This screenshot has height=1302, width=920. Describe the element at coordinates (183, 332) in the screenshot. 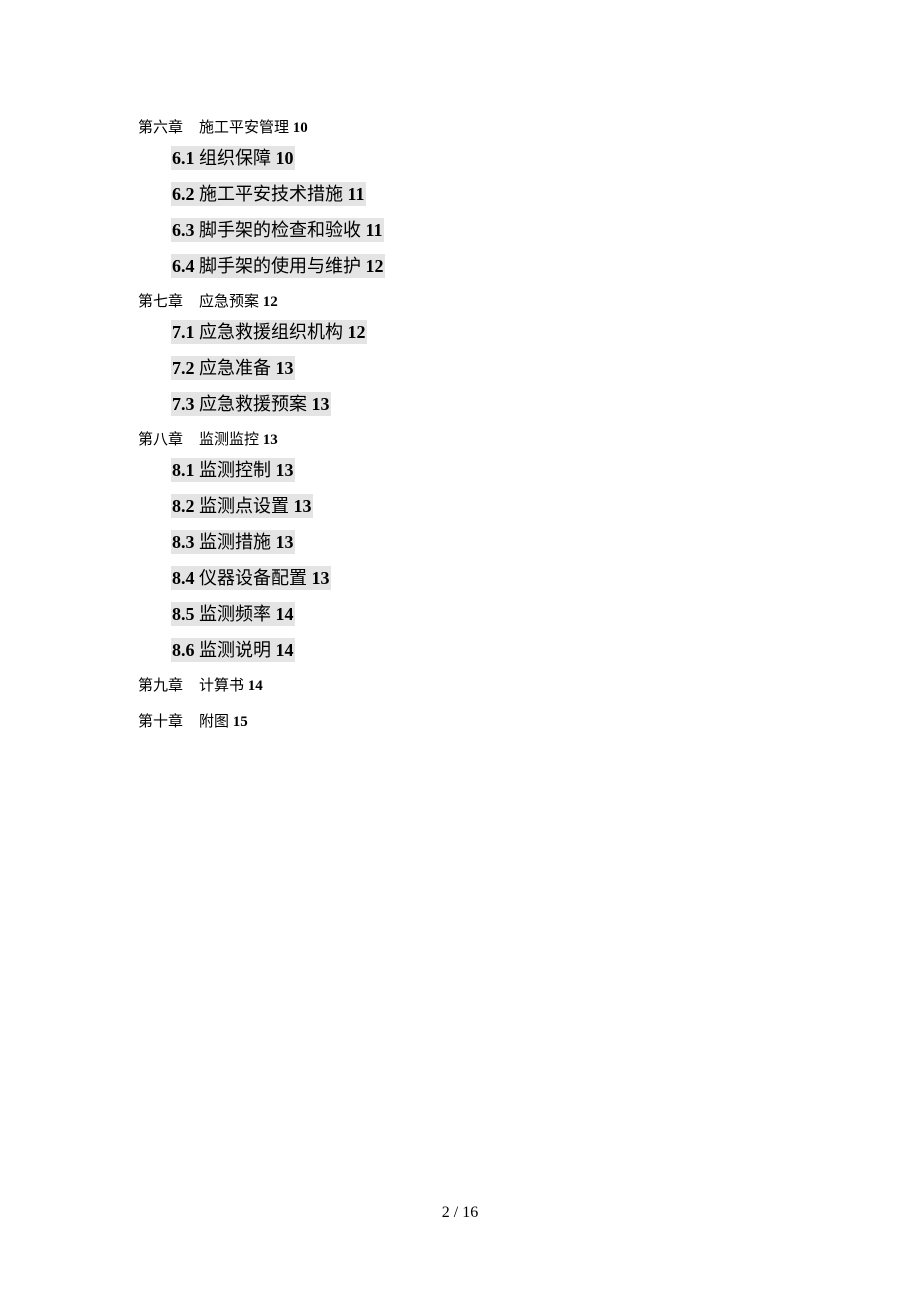

I see `section-number: 7.1` at that location.